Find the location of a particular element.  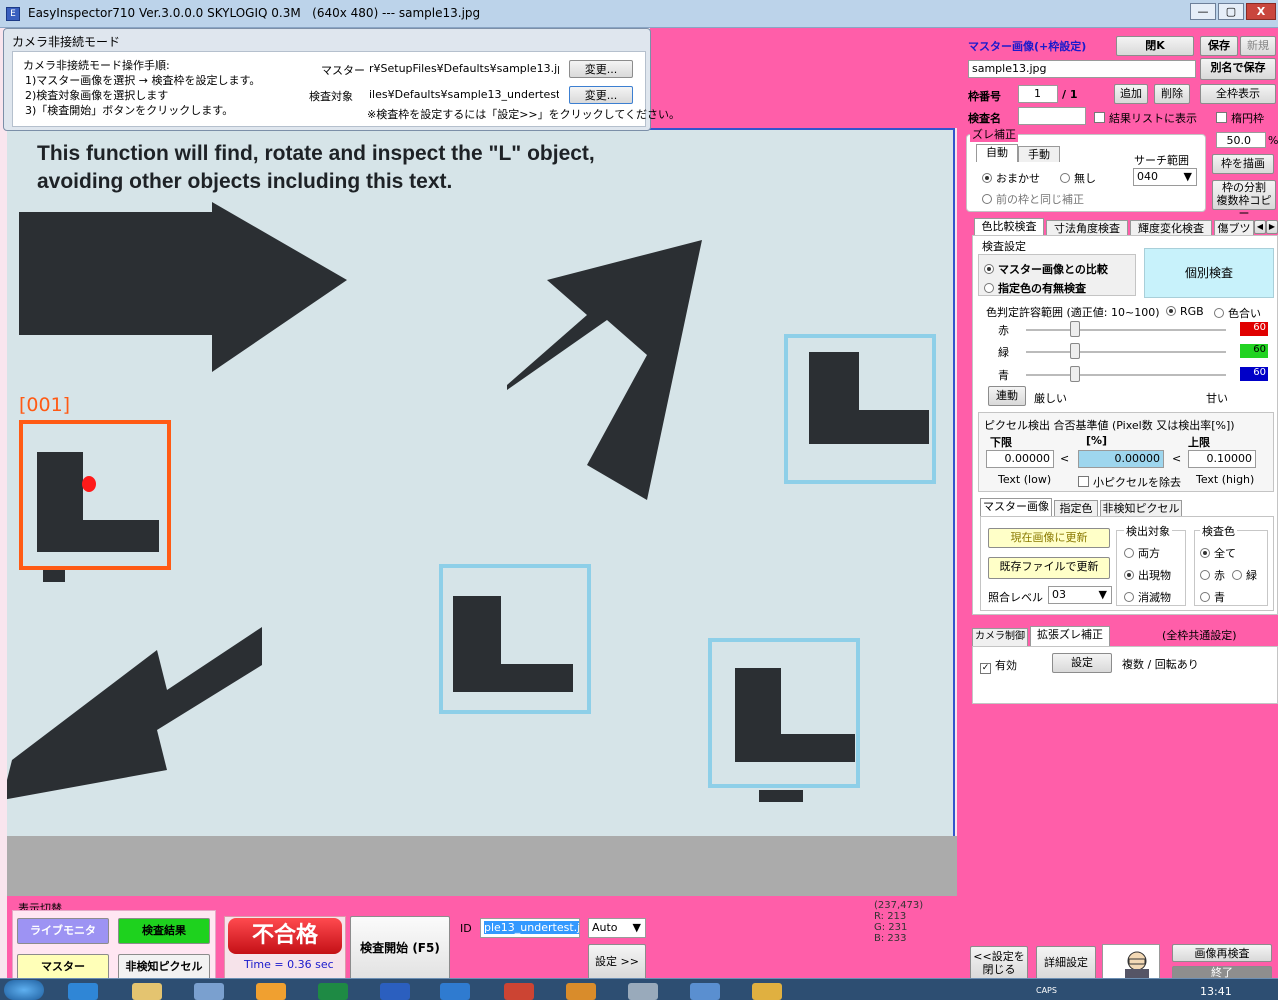

delete-frame-button: 削除 is located at coordinates (1172, 94).